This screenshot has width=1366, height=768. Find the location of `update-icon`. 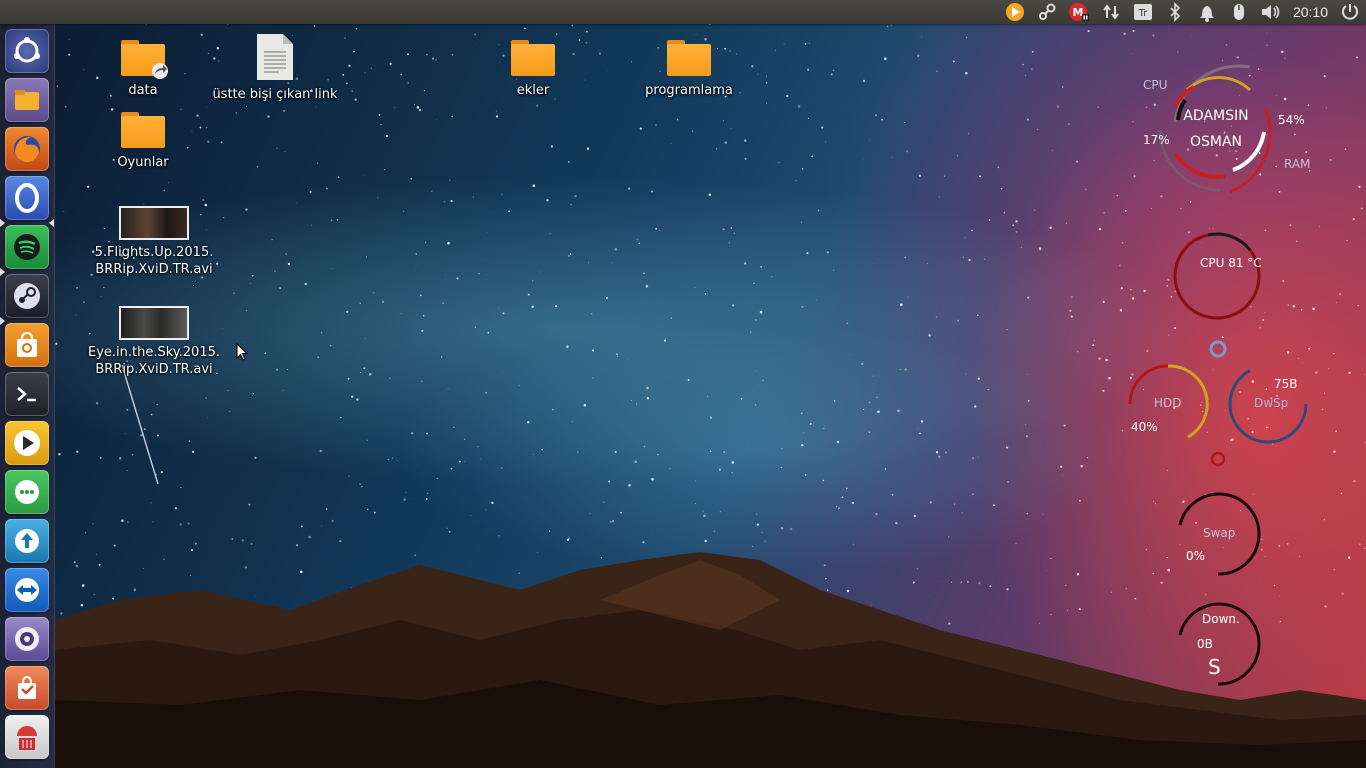

update-icon is located at coordinates (27, 541).